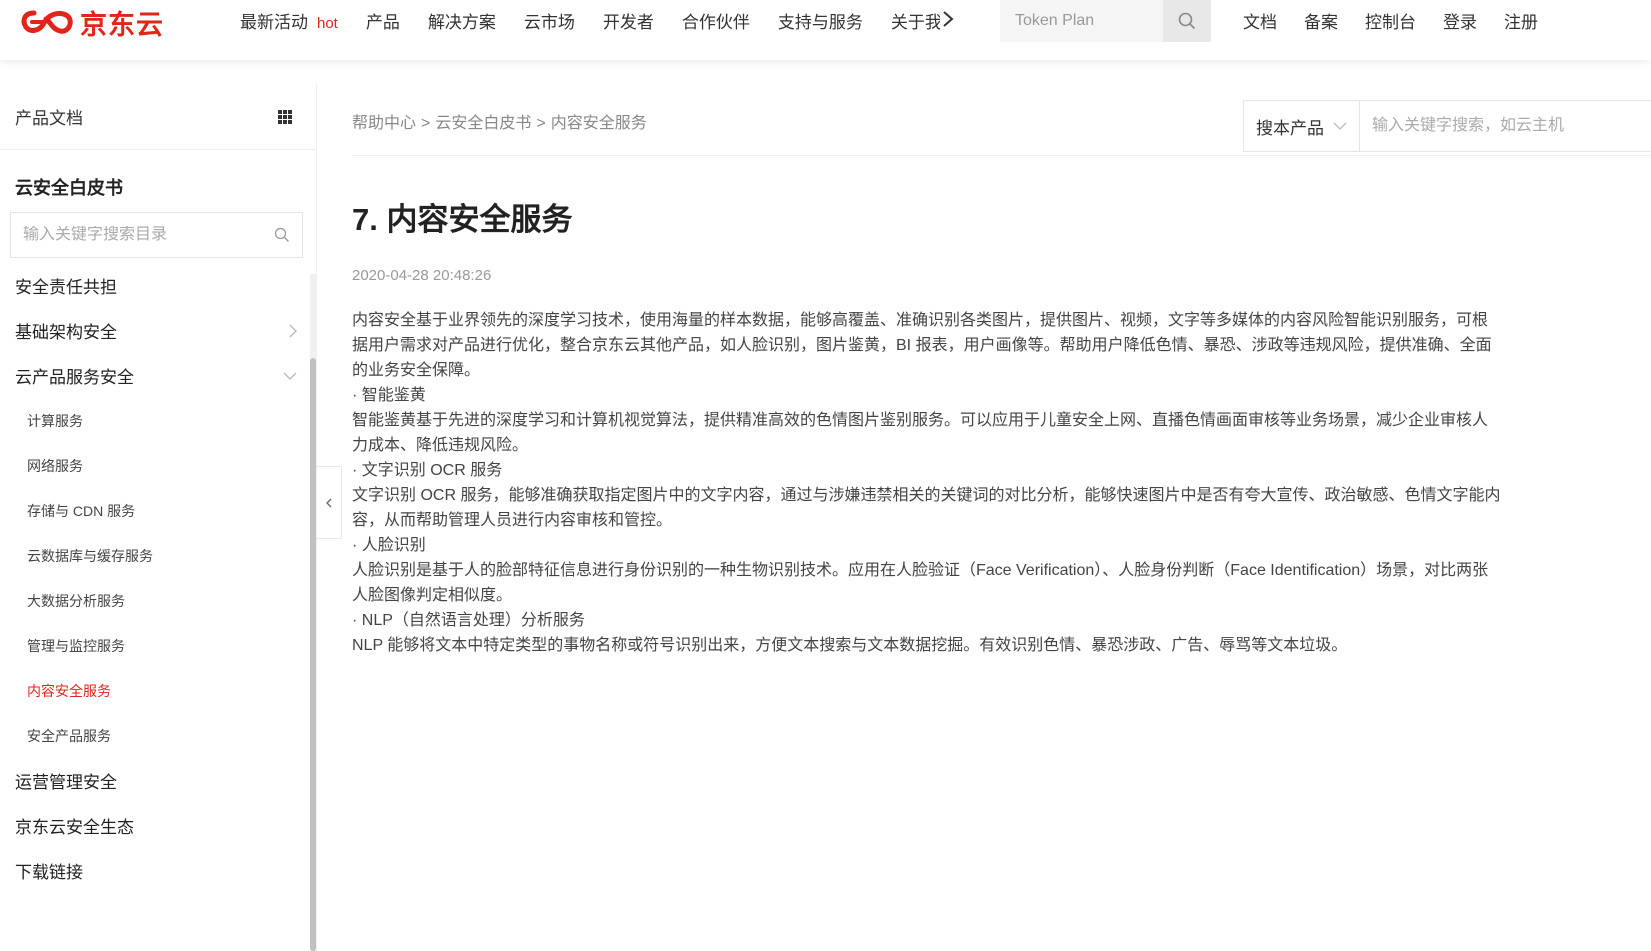  What do you see at coordinates (389, 545) in the screenshot?
I see `section-bullet: · 人脸识别` at bounding box center [389, 545].